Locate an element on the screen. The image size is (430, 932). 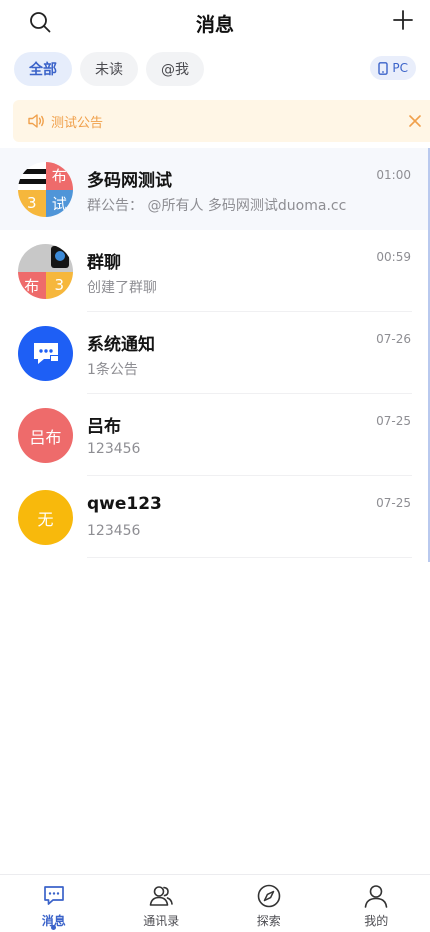
filter-all: 全部 is located at coordinates (43, 69).